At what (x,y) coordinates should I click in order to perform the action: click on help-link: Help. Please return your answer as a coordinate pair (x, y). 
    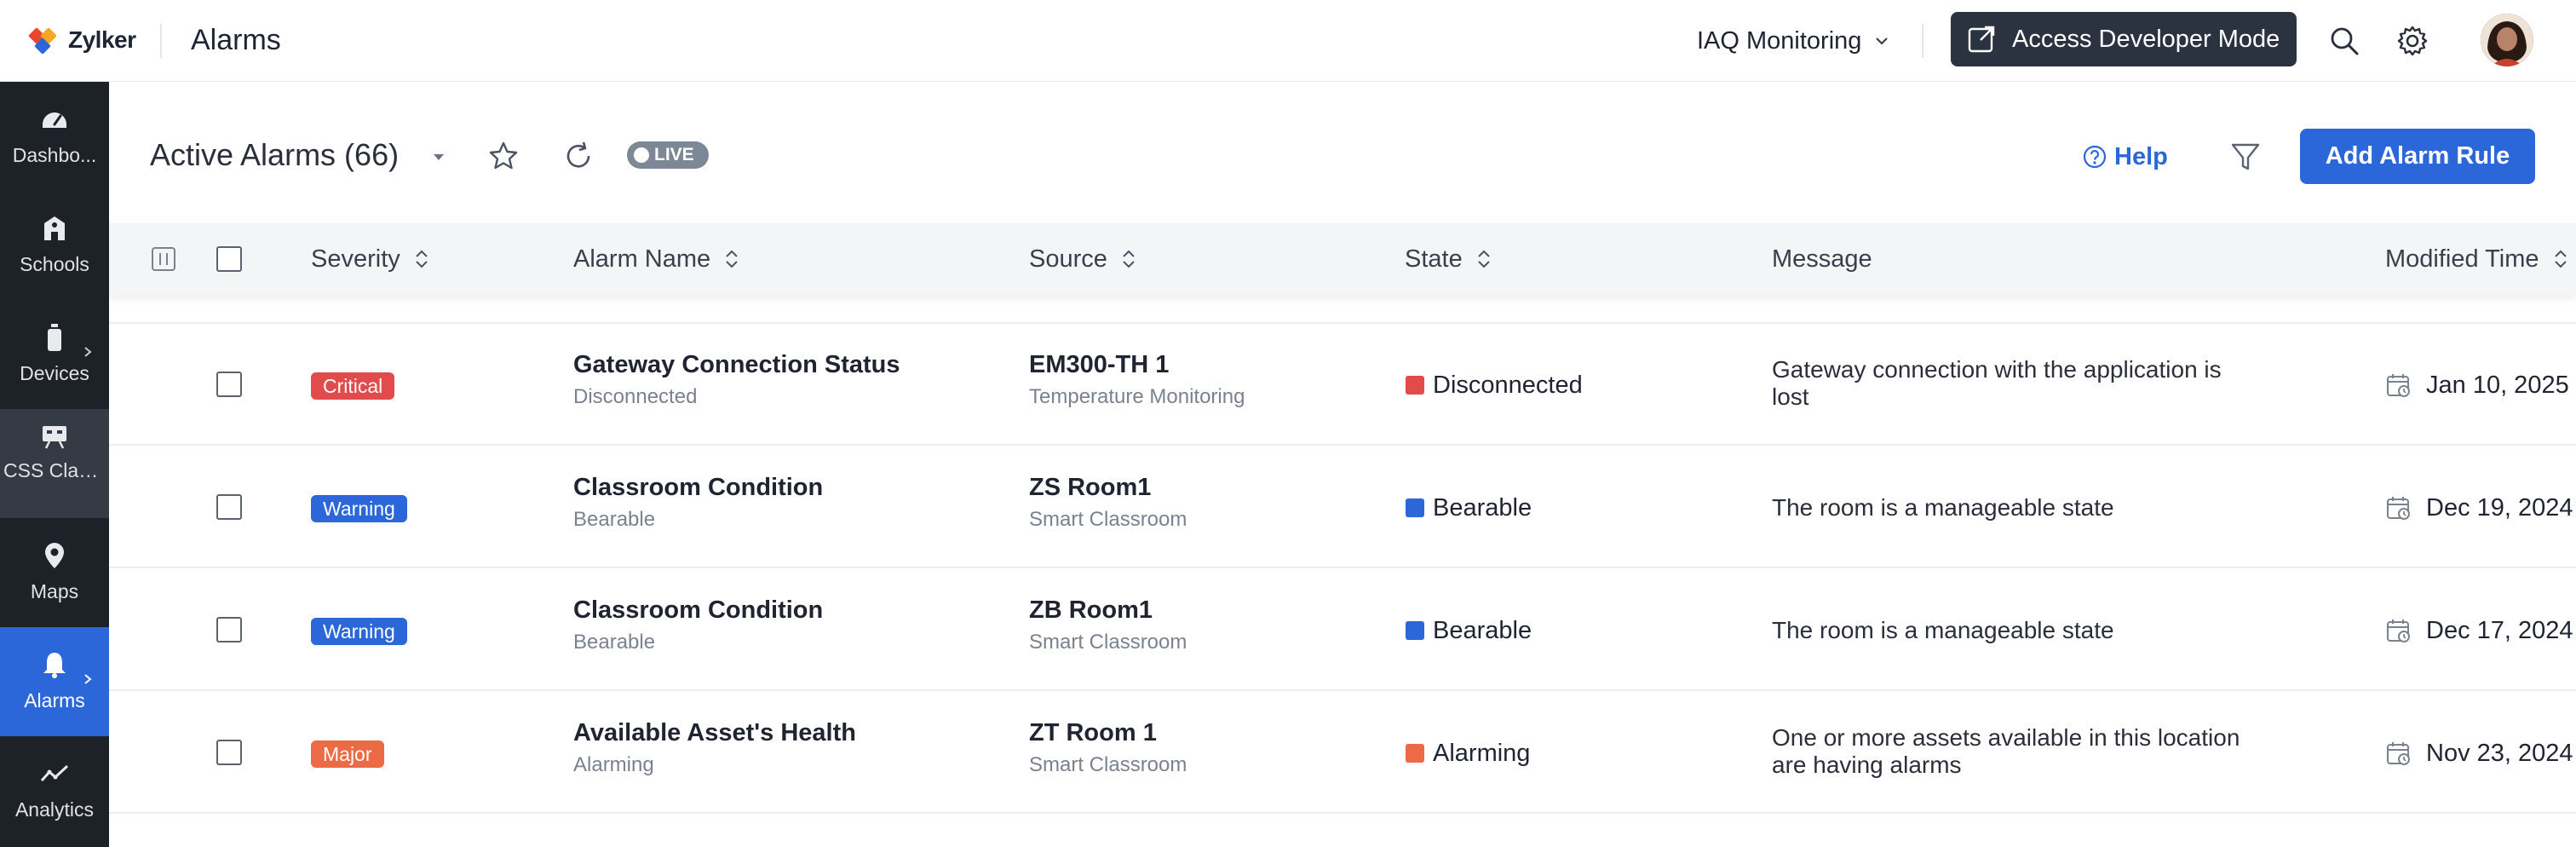
    Looking at the image, I should click on (2125, 157).